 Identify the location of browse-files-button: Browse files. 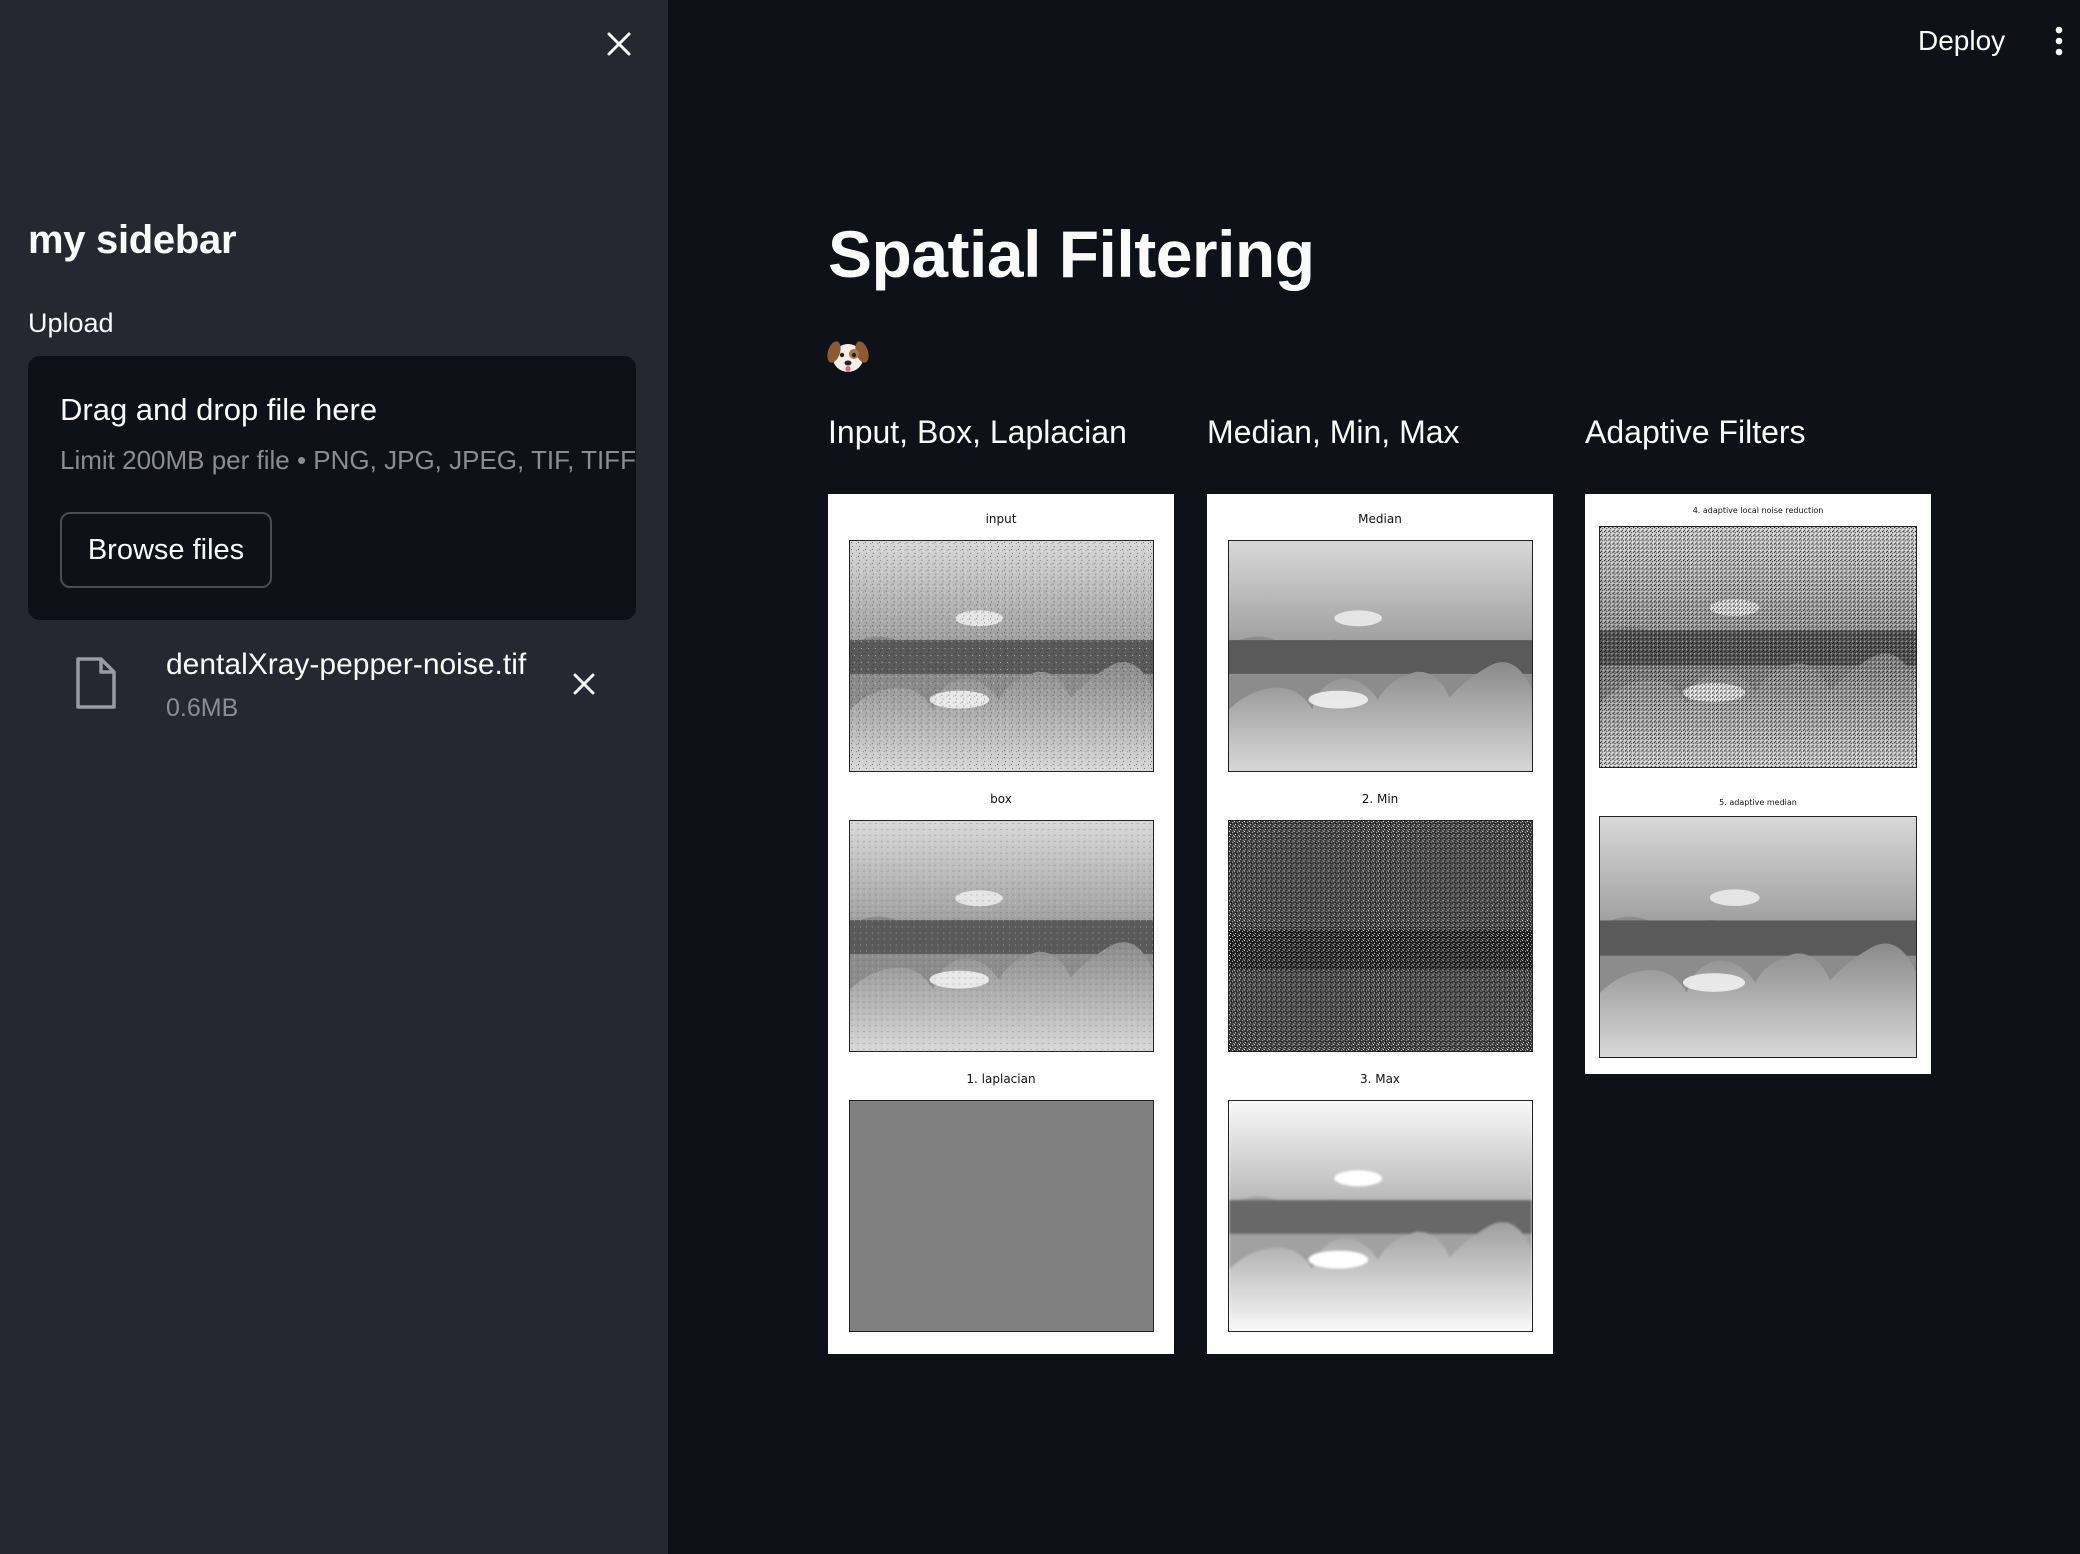
(166, 550).